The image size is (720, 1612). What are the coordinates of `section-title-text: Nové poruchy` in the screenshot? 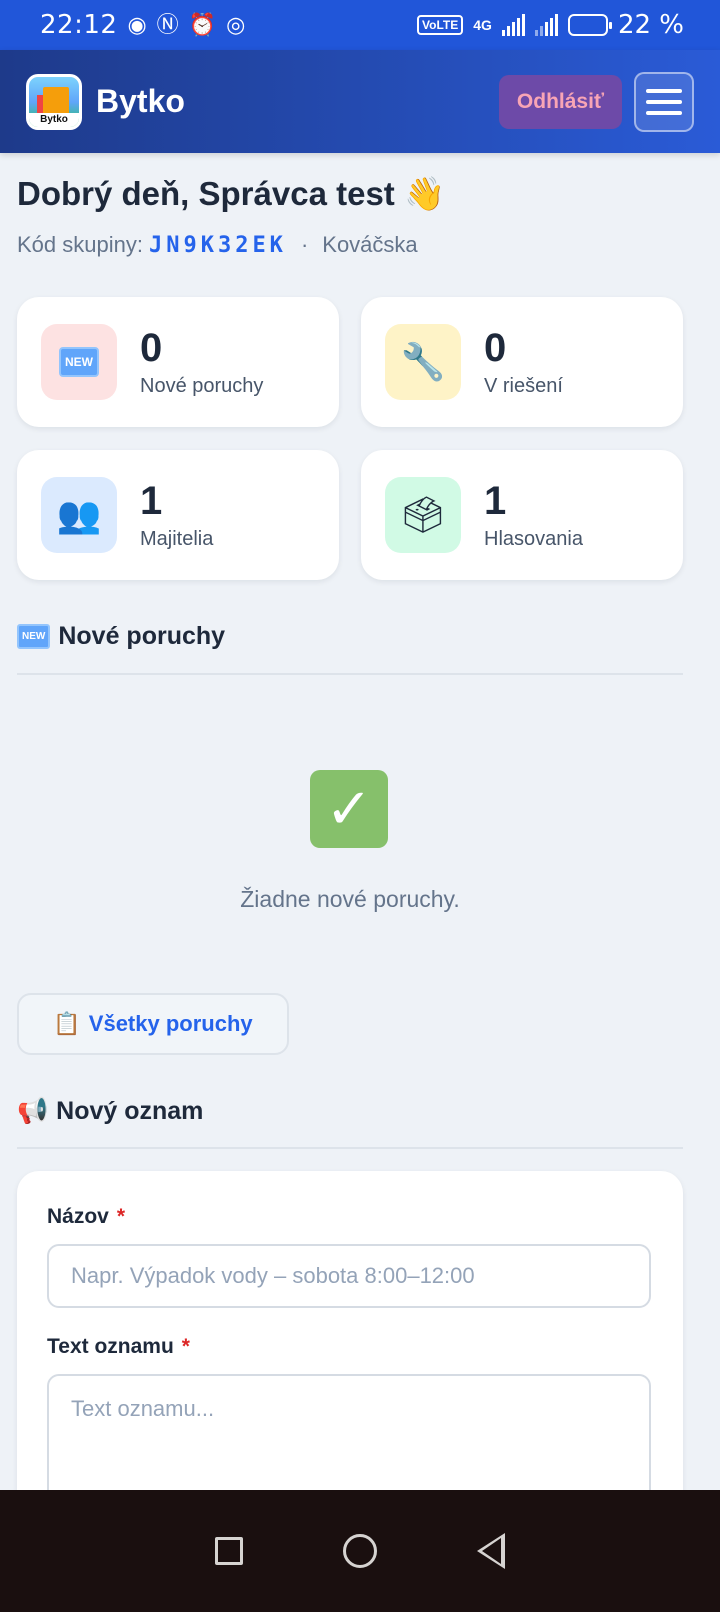 It's located at (142, 636).